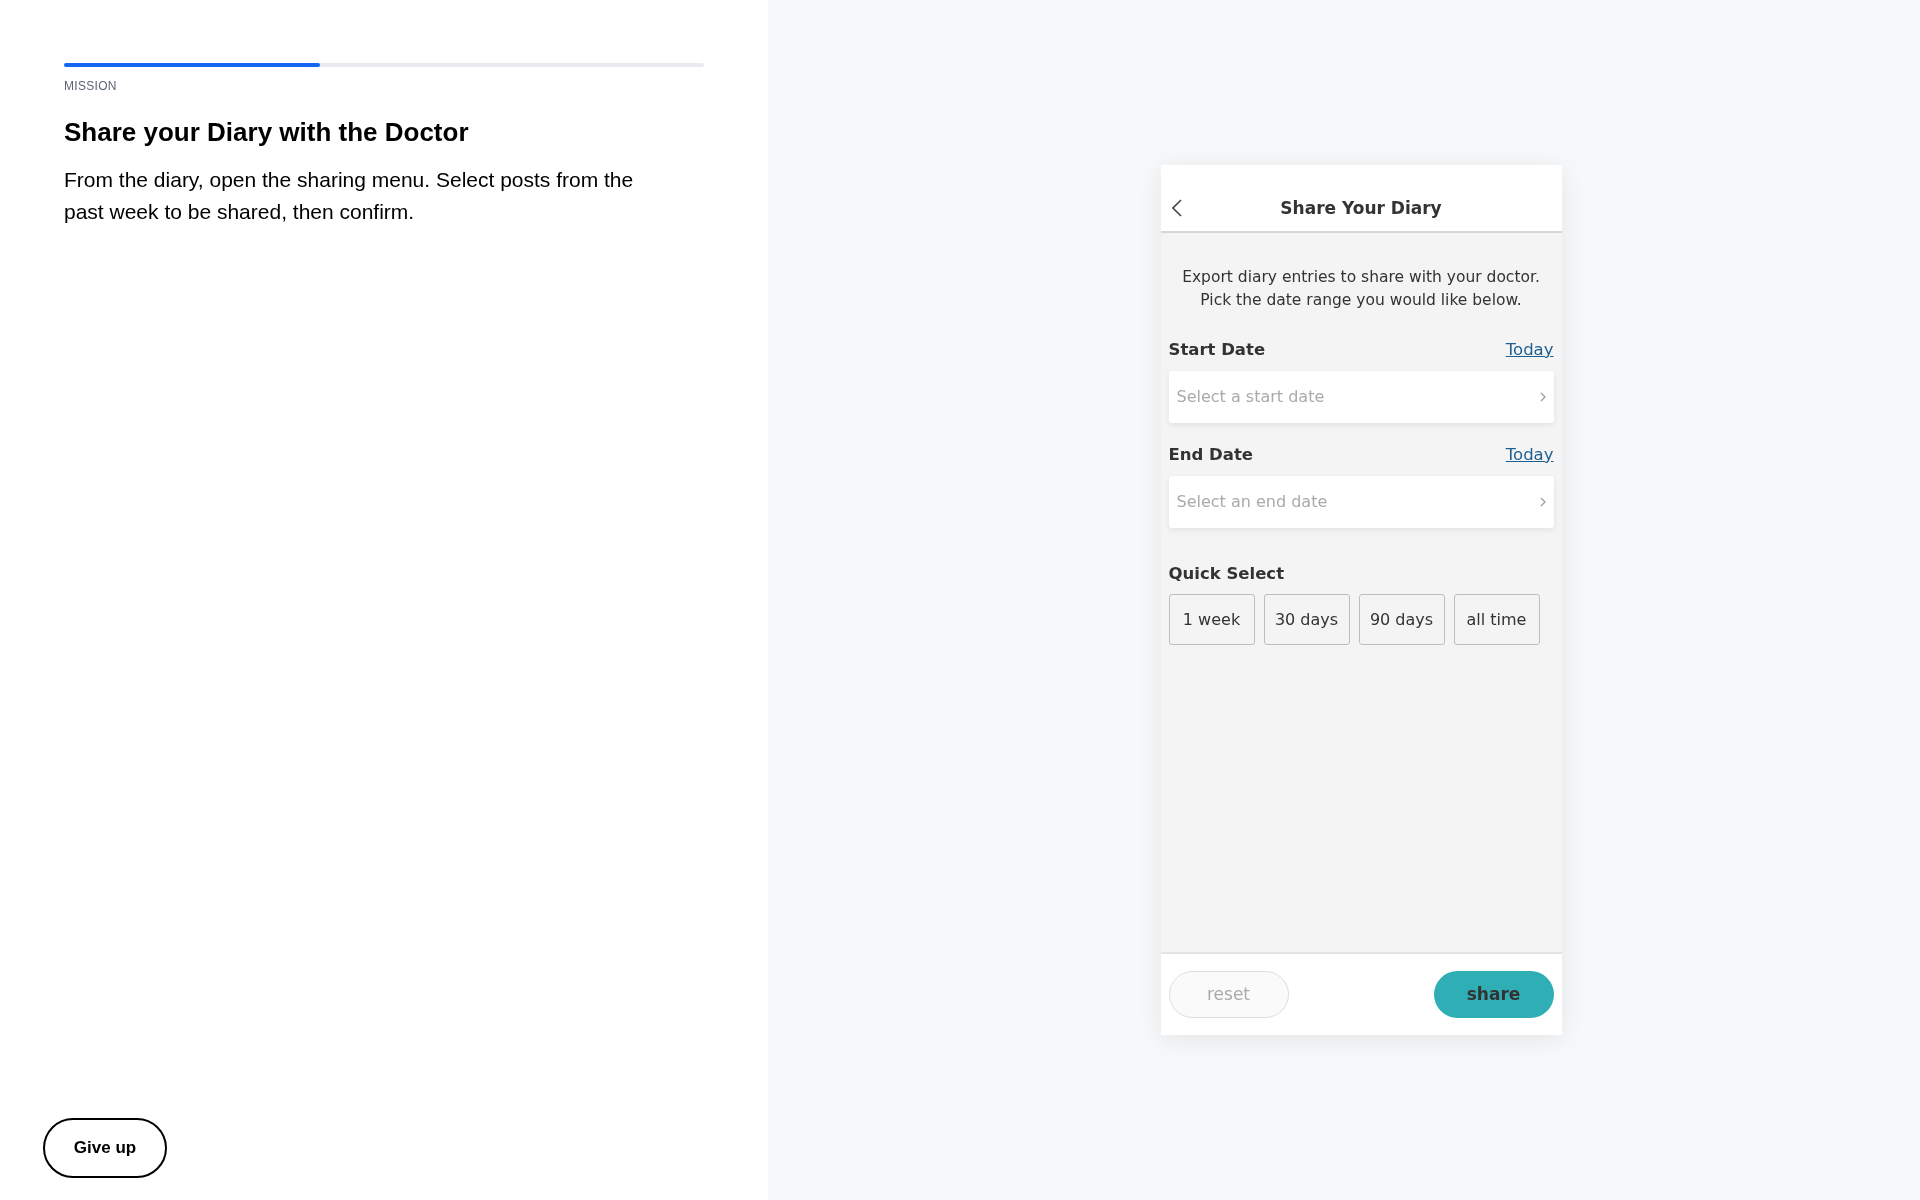 The image size is (1920, 1200). I want to click on date-field: Select a start date, so click(1361, 396).